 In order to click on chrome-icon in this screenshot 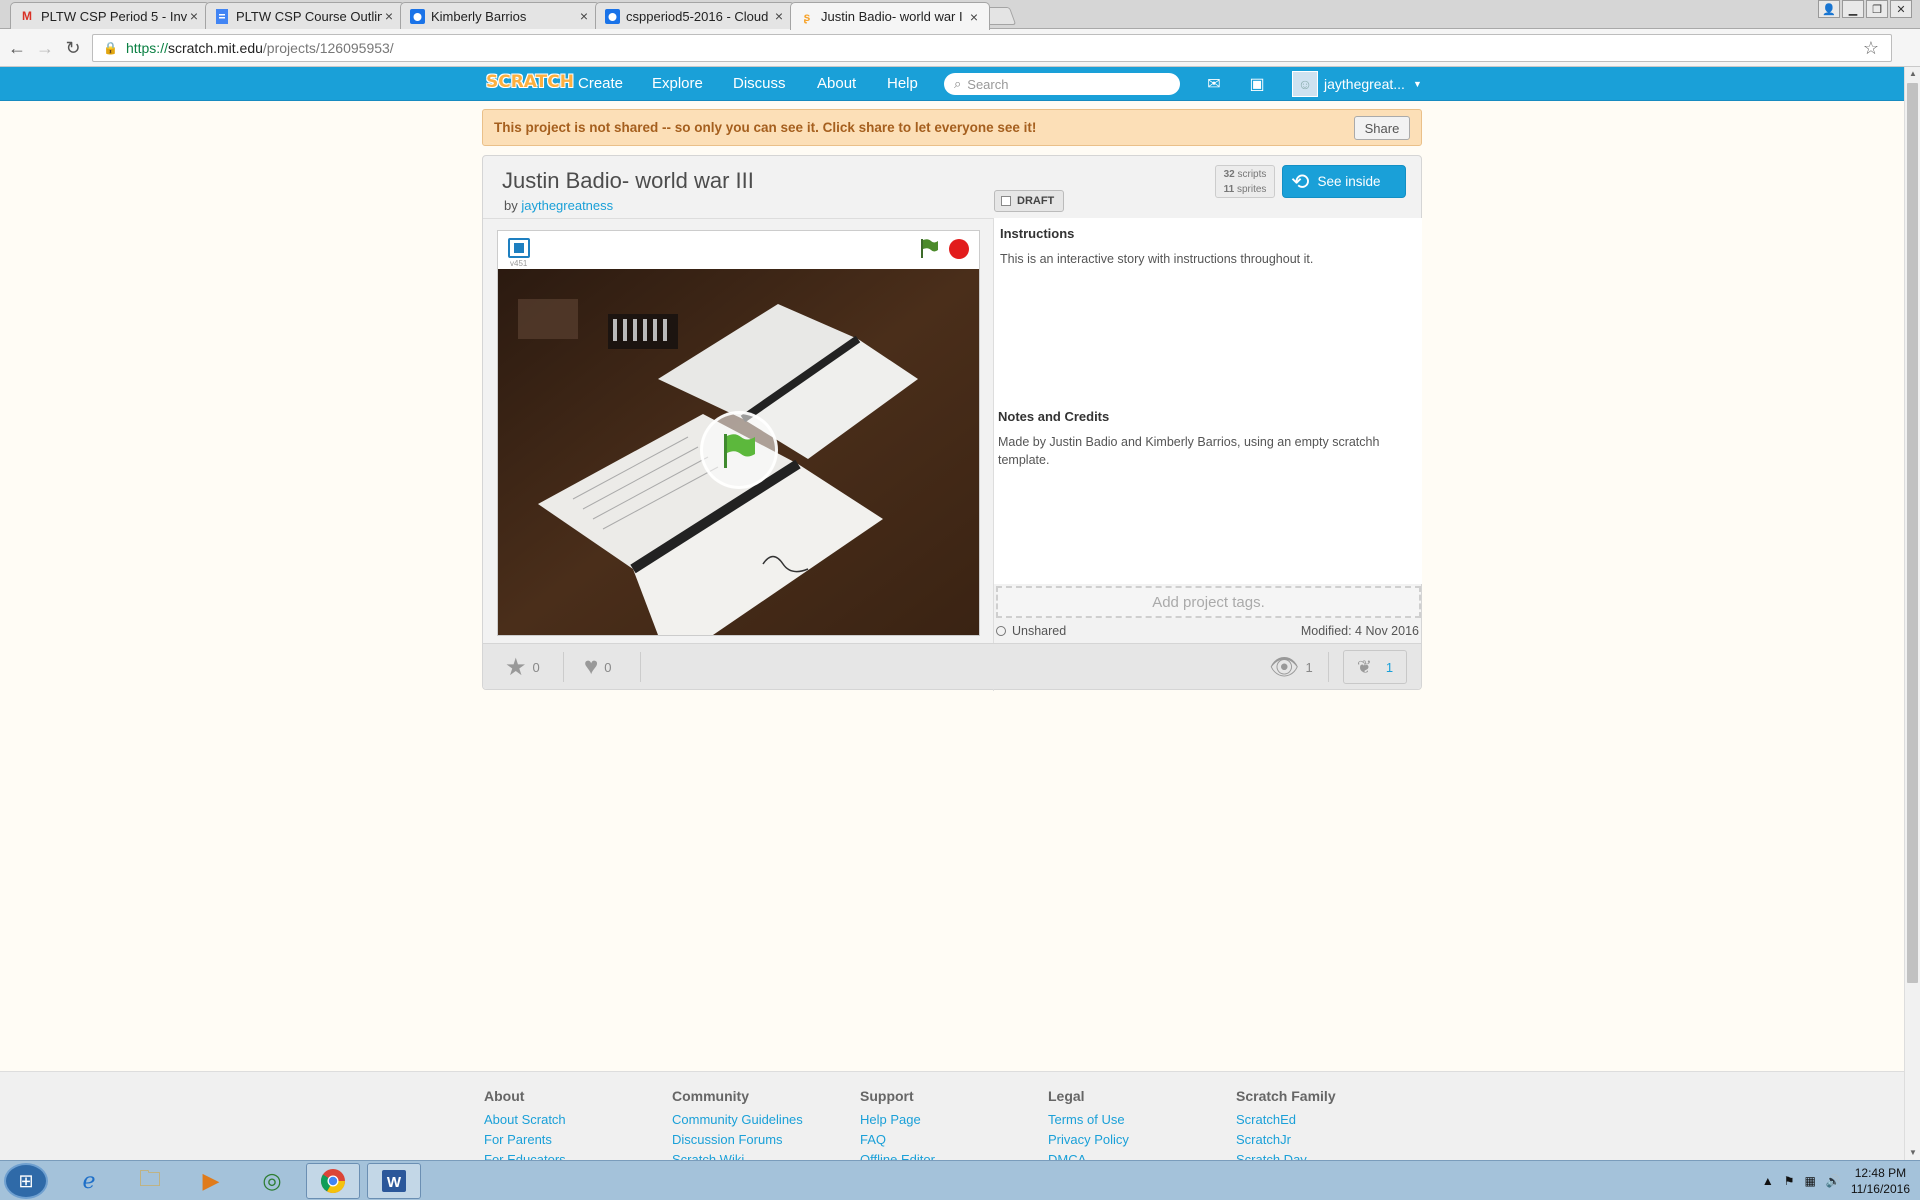, I will do `click(333, 1181)`.